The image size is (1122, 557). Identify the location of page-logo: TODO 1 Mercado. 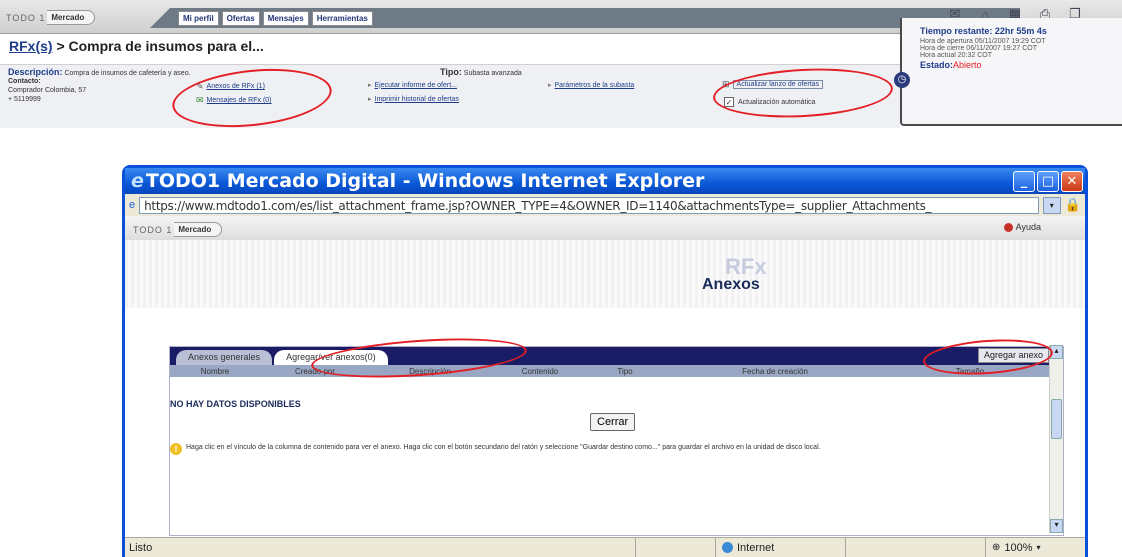
(178, 229).